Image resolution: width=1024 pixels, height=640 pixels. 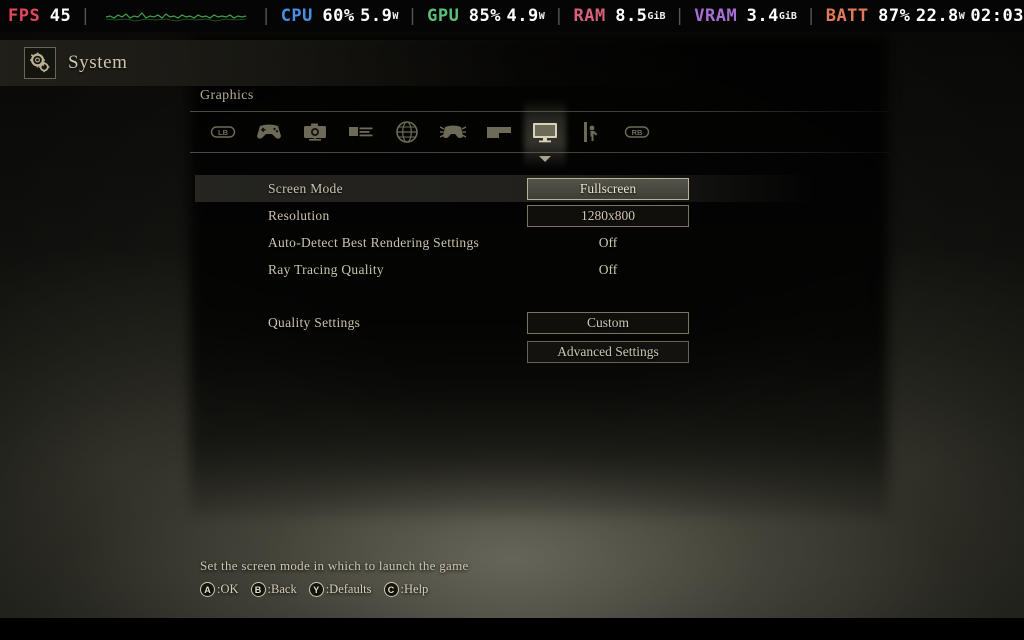 I want to click on advanced-settings-button: Advanced Settings, so click(x=608, y=351).